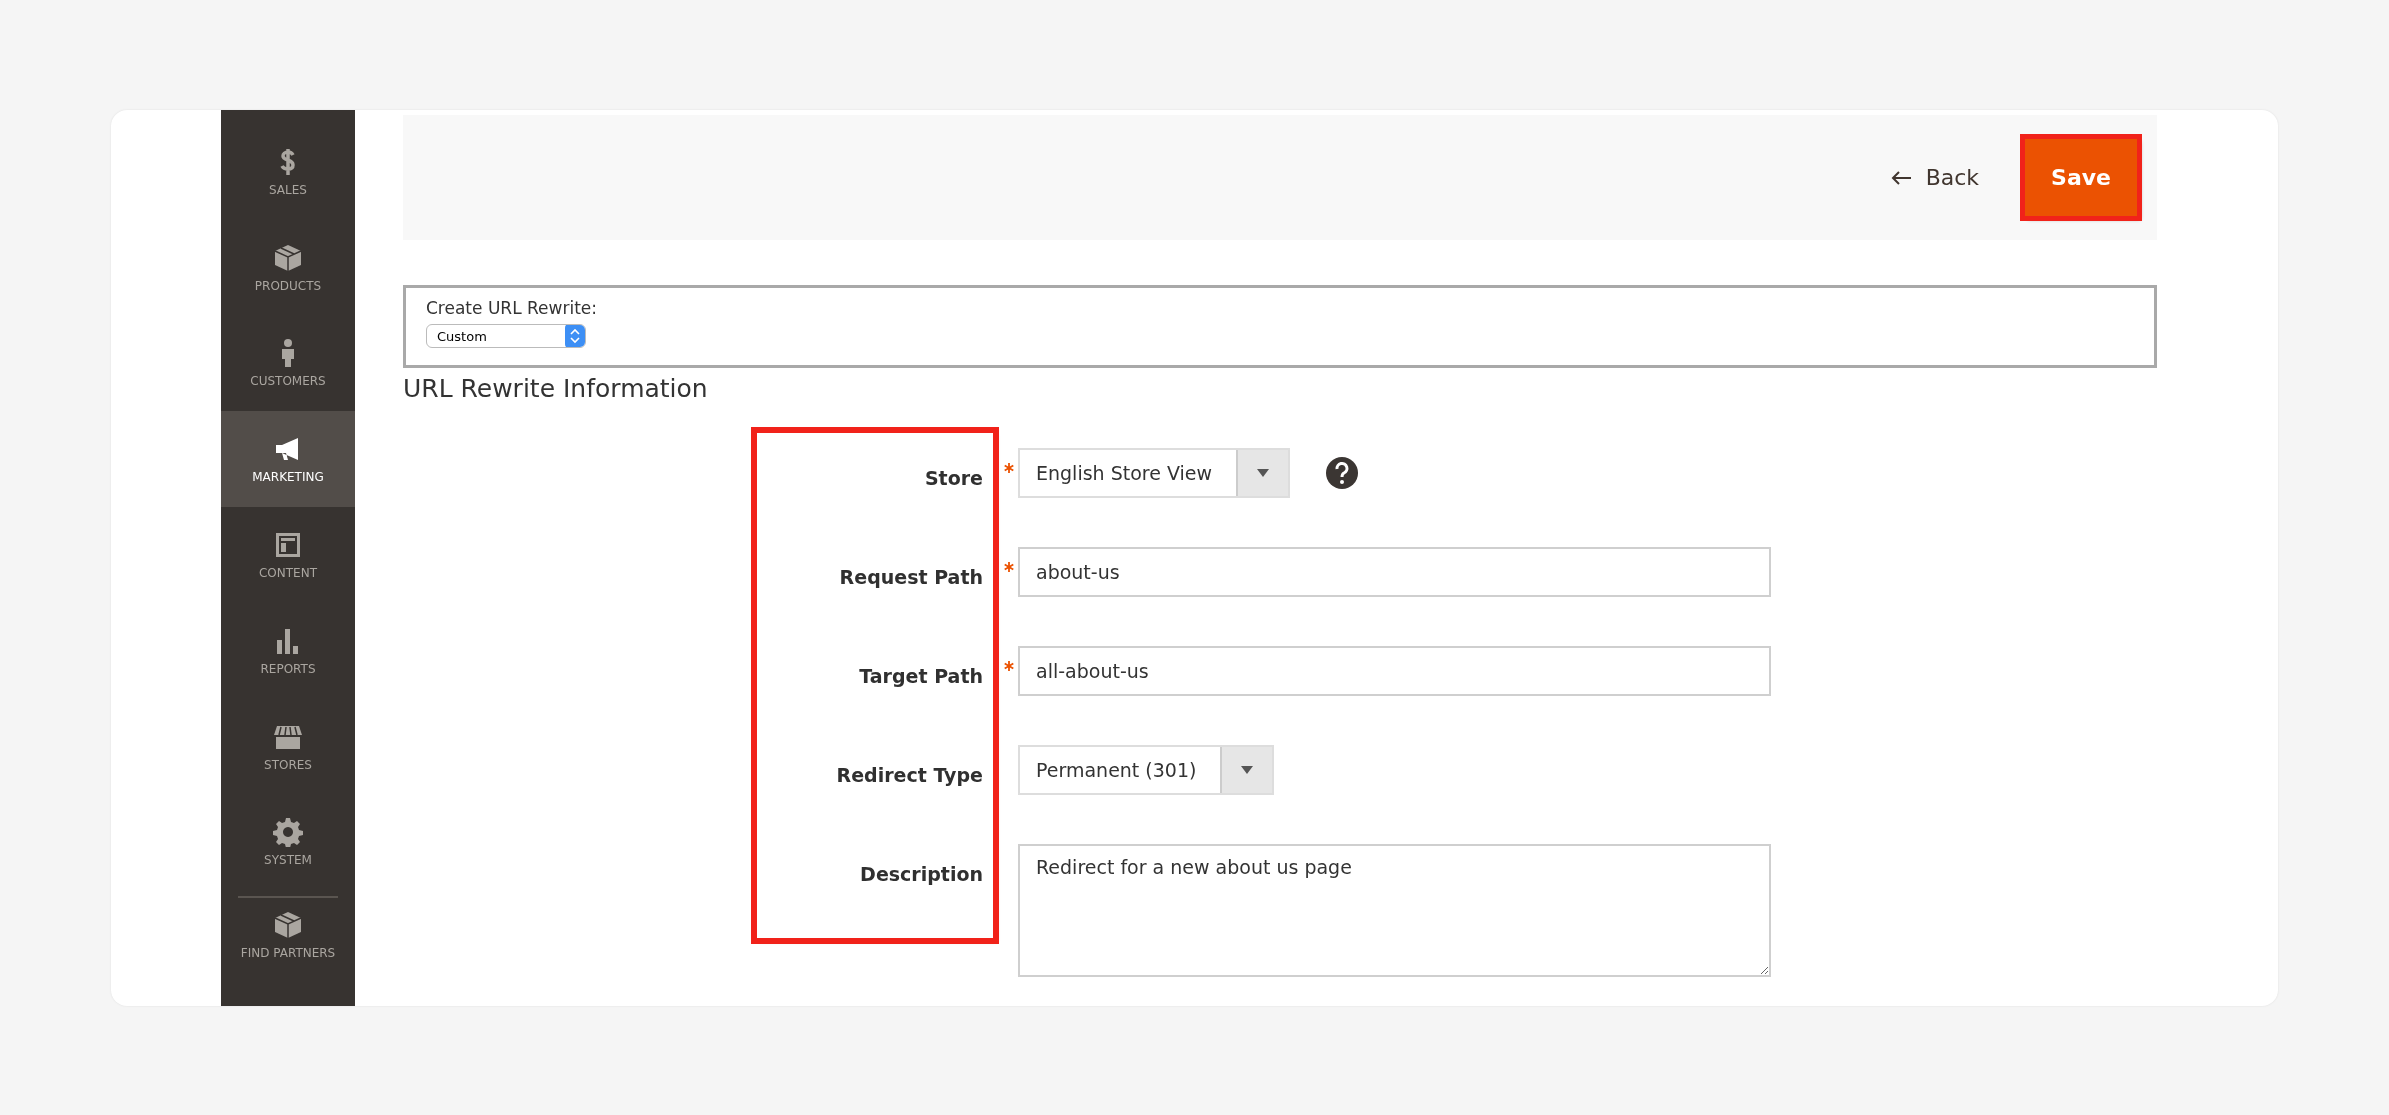  What do you see at coordinates (1342, 473) in the screenshot?
I see `help-icon` at bounding box center [1342, 473].